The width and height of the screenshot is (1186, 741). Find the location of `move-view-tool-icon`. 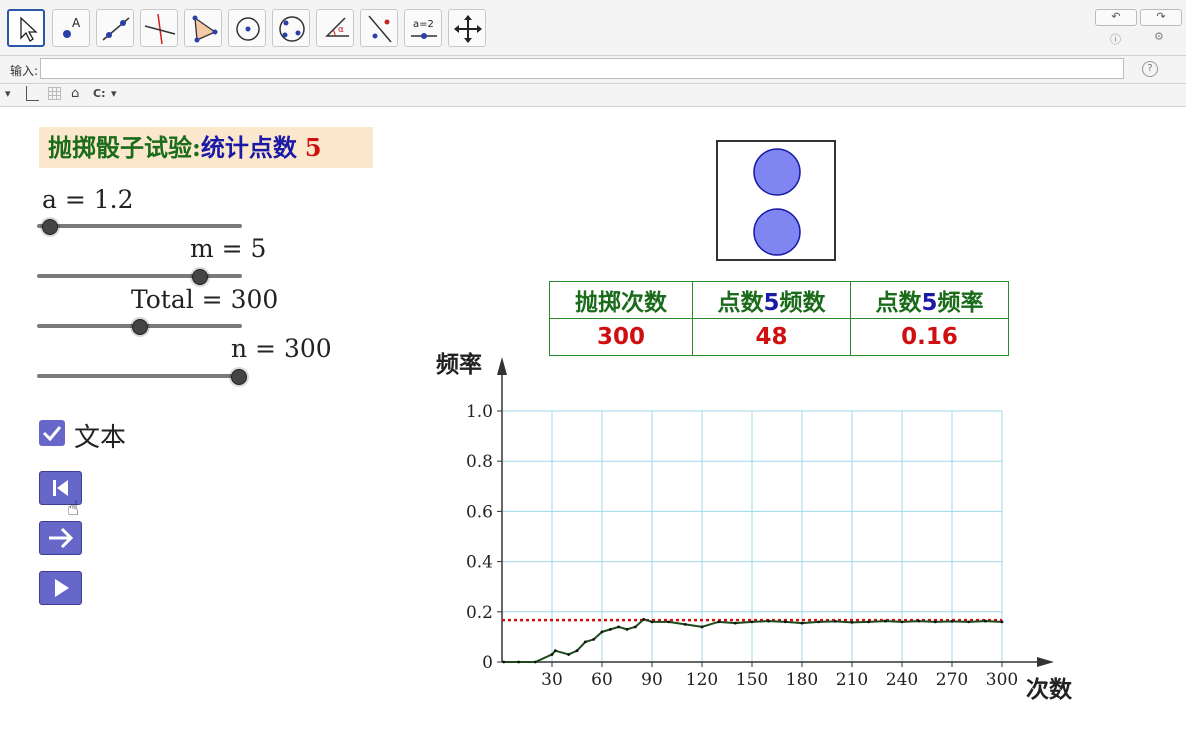

move-view-tool-icon is located at coordinates (467, 28).